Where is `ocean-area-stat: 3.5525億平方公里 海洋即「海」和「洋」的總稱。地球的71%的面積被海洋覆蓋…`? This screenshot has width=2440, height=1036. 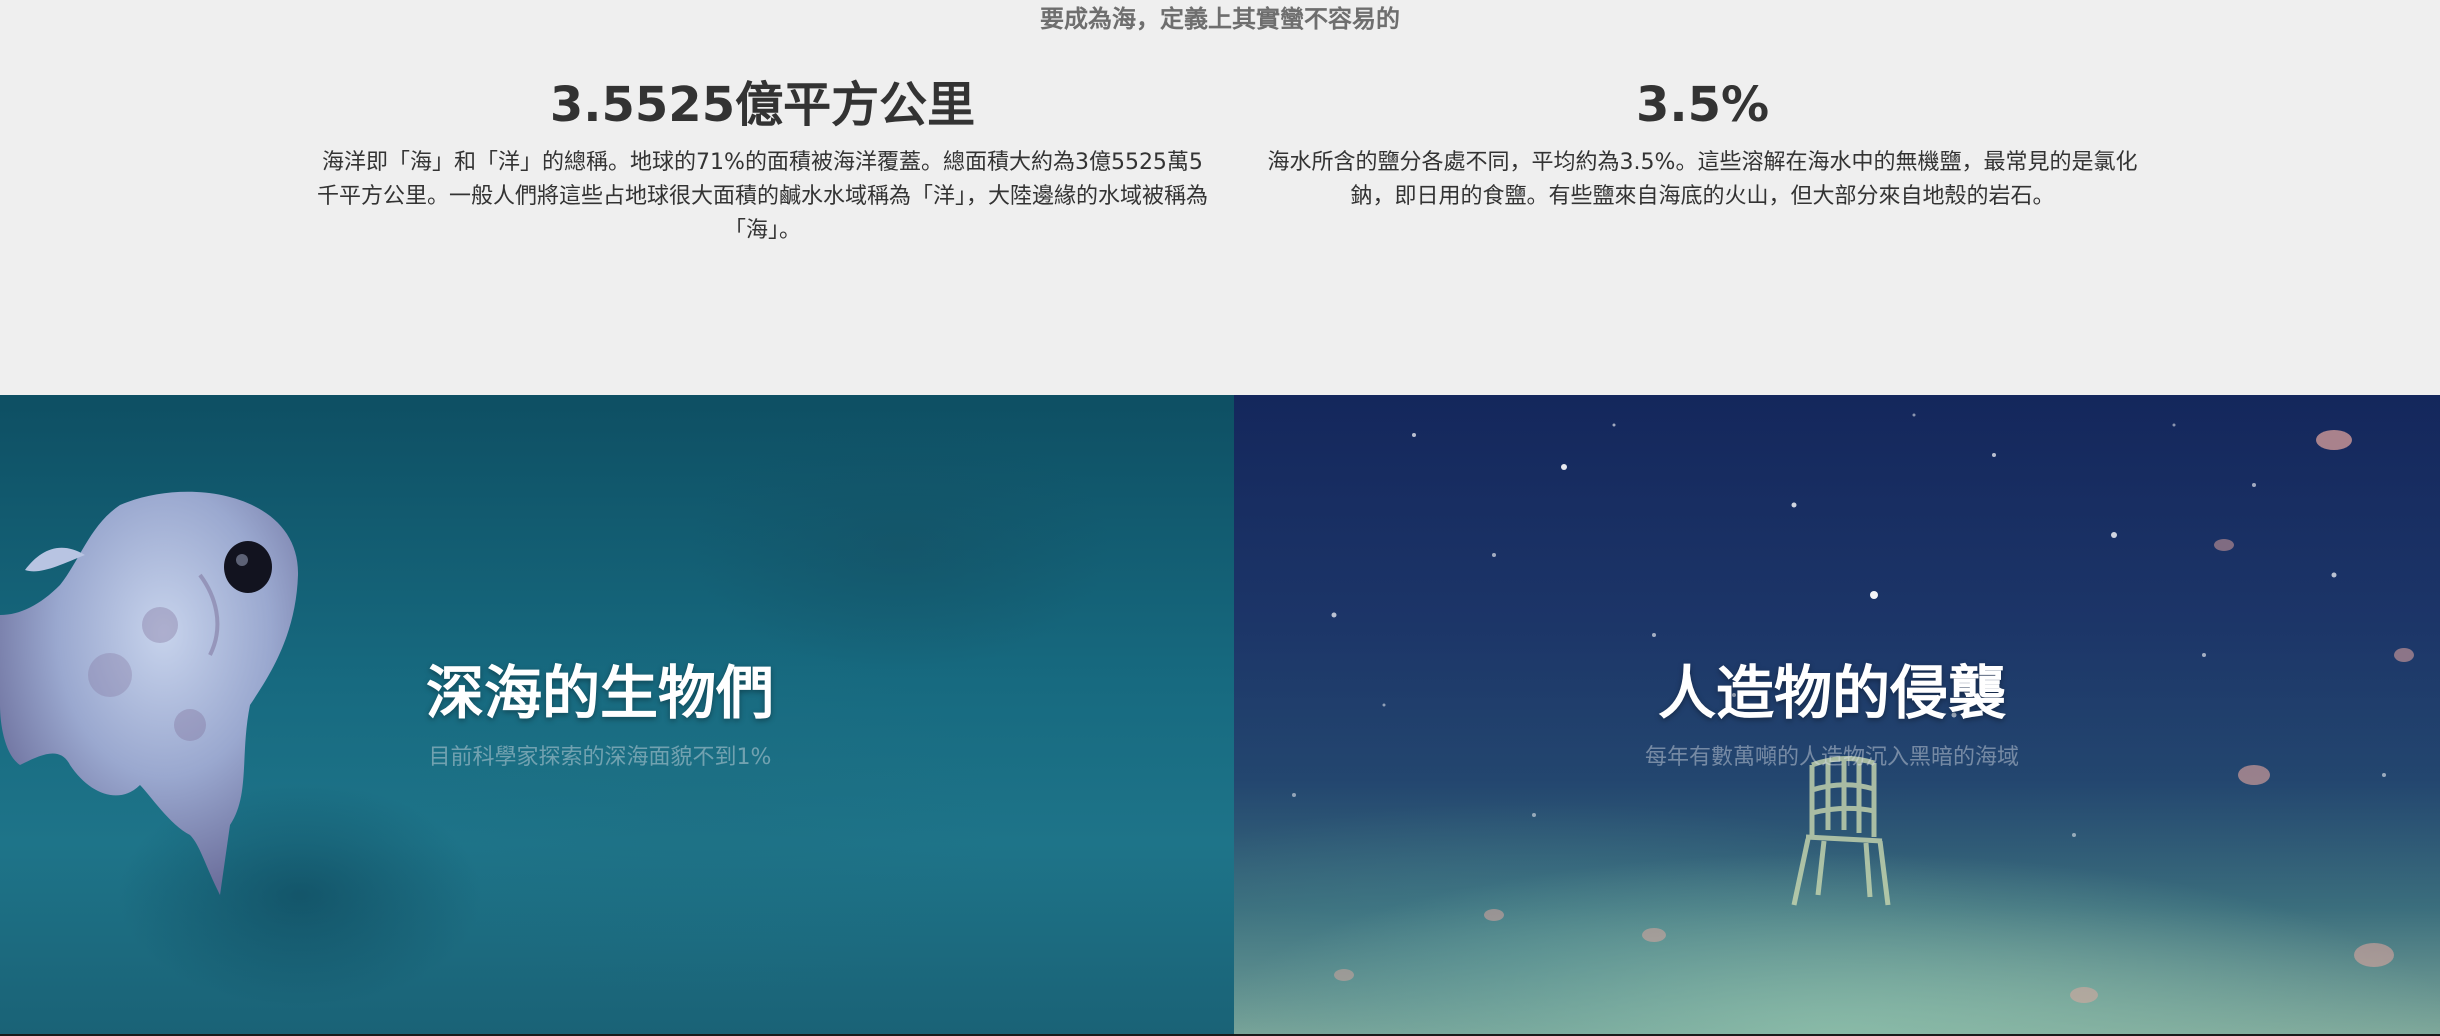 ocean-area-stat: 3.5525億平方公里 海洋即「海」和「洋」的總稱。地球的71%的面積被海洋覆蓋… is located at coordinates (762, 159).